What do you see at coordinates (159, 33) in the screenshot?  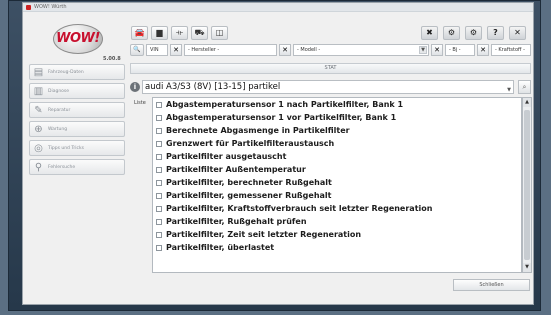 I see `truck-icon: ▆` at bounding box center [159, 33].